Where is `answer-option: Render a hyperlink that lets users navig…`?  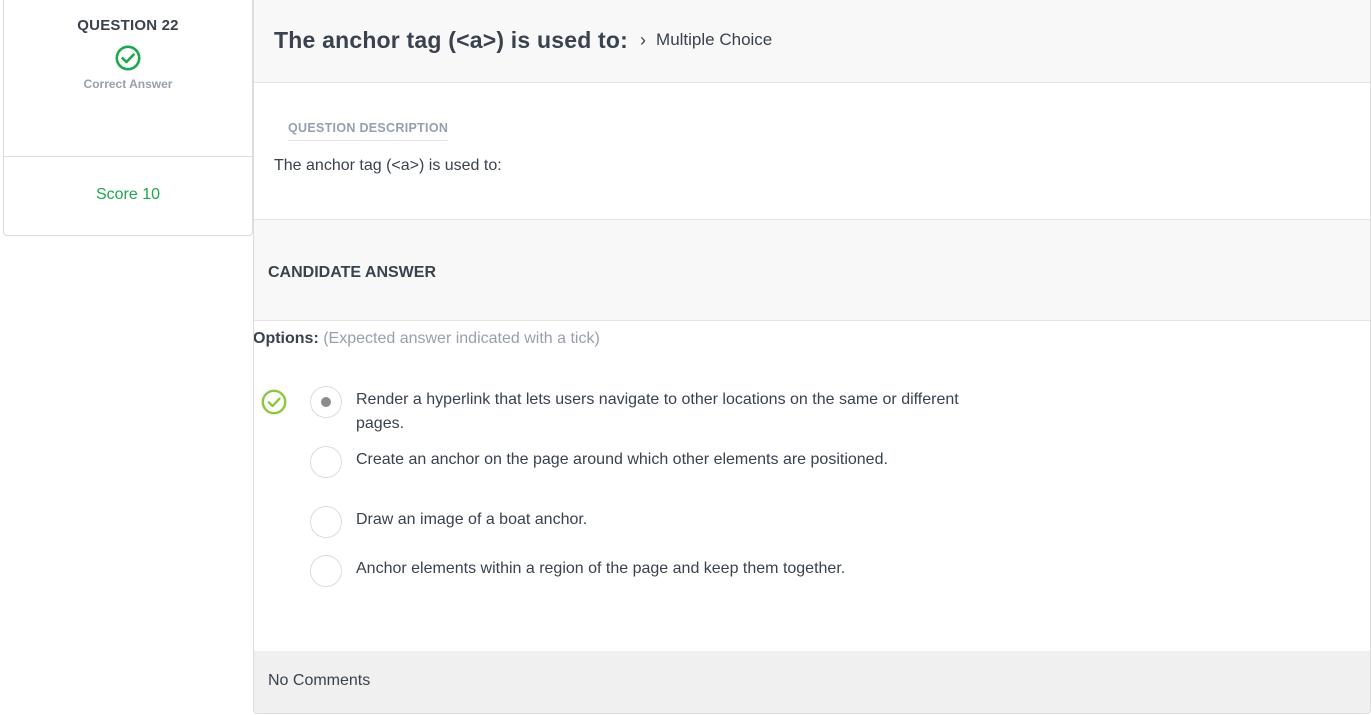 answer-option: Render a hyperlink that lets users navig… is located at coordinates (812, 414).